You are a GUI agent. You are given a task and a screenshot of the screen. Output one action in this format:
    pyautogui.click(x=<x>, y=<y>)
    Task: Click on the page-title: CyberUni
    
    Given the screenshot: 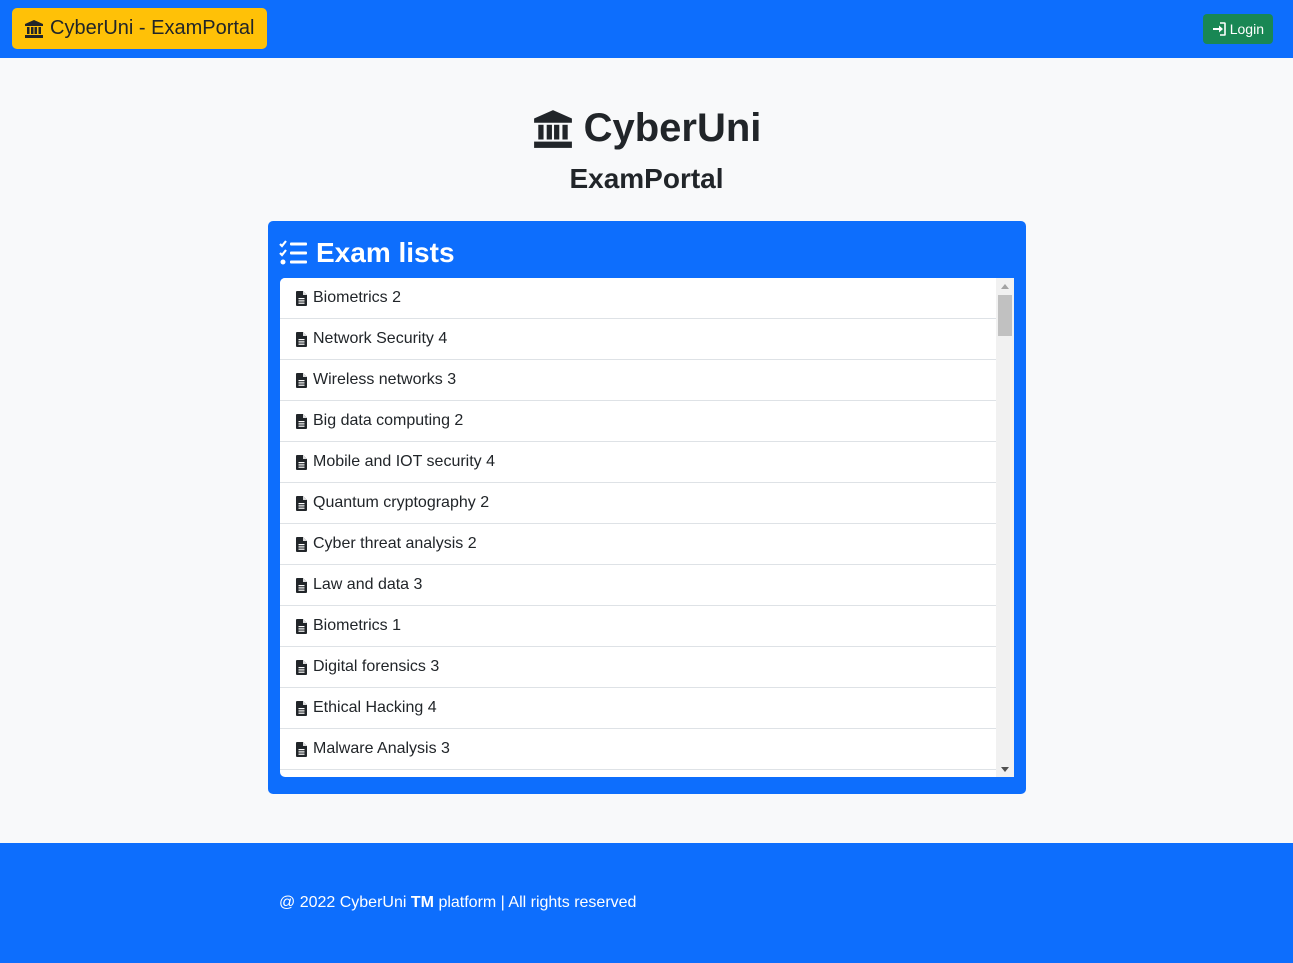 What is the action you would take?
    pyautogui.click(x=646, y=128)
    